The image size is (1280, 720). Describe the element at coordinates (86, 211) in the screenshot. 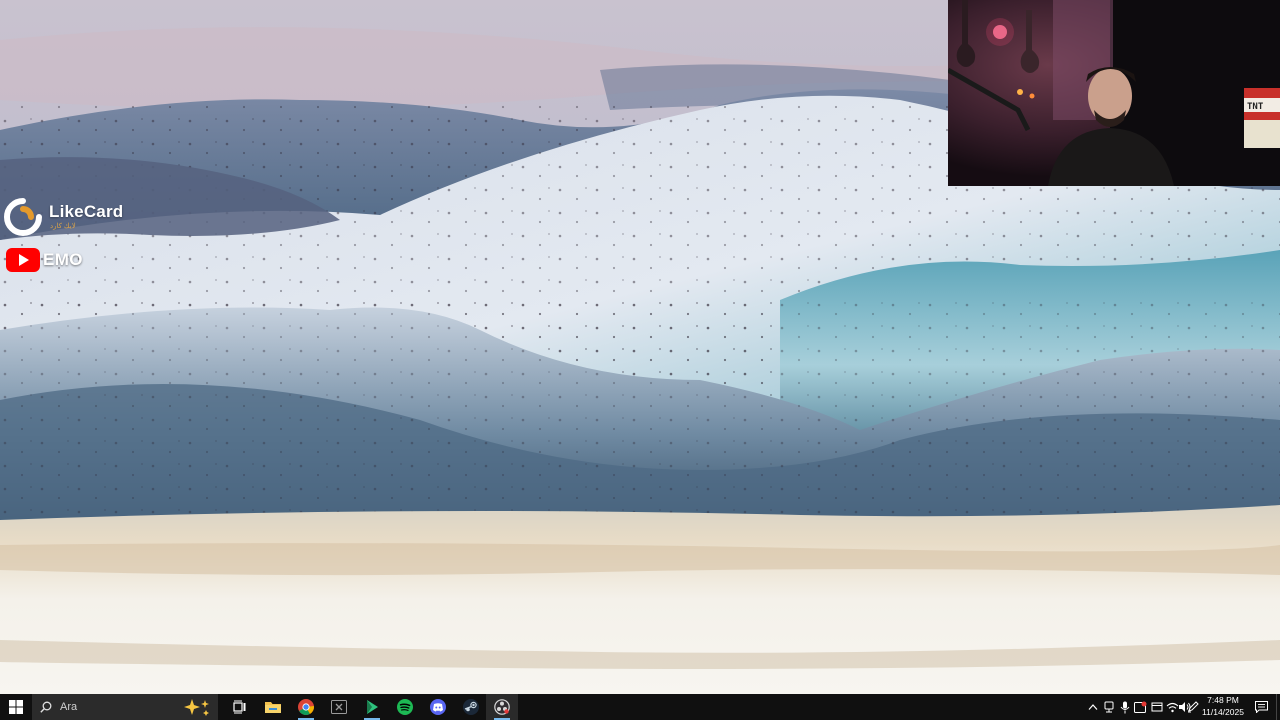

I see `likecard-brand: LikeCard` at that location.